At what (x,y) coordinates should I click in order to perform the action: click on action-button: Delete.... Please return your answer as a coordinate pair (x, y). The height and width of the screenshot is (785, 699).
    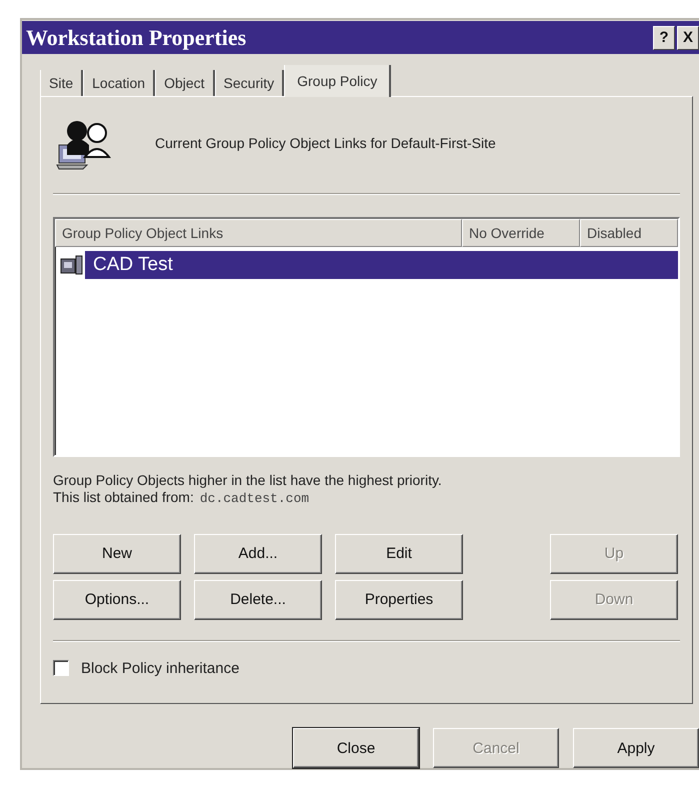
    Looking at the image, I should click on (258, 600).